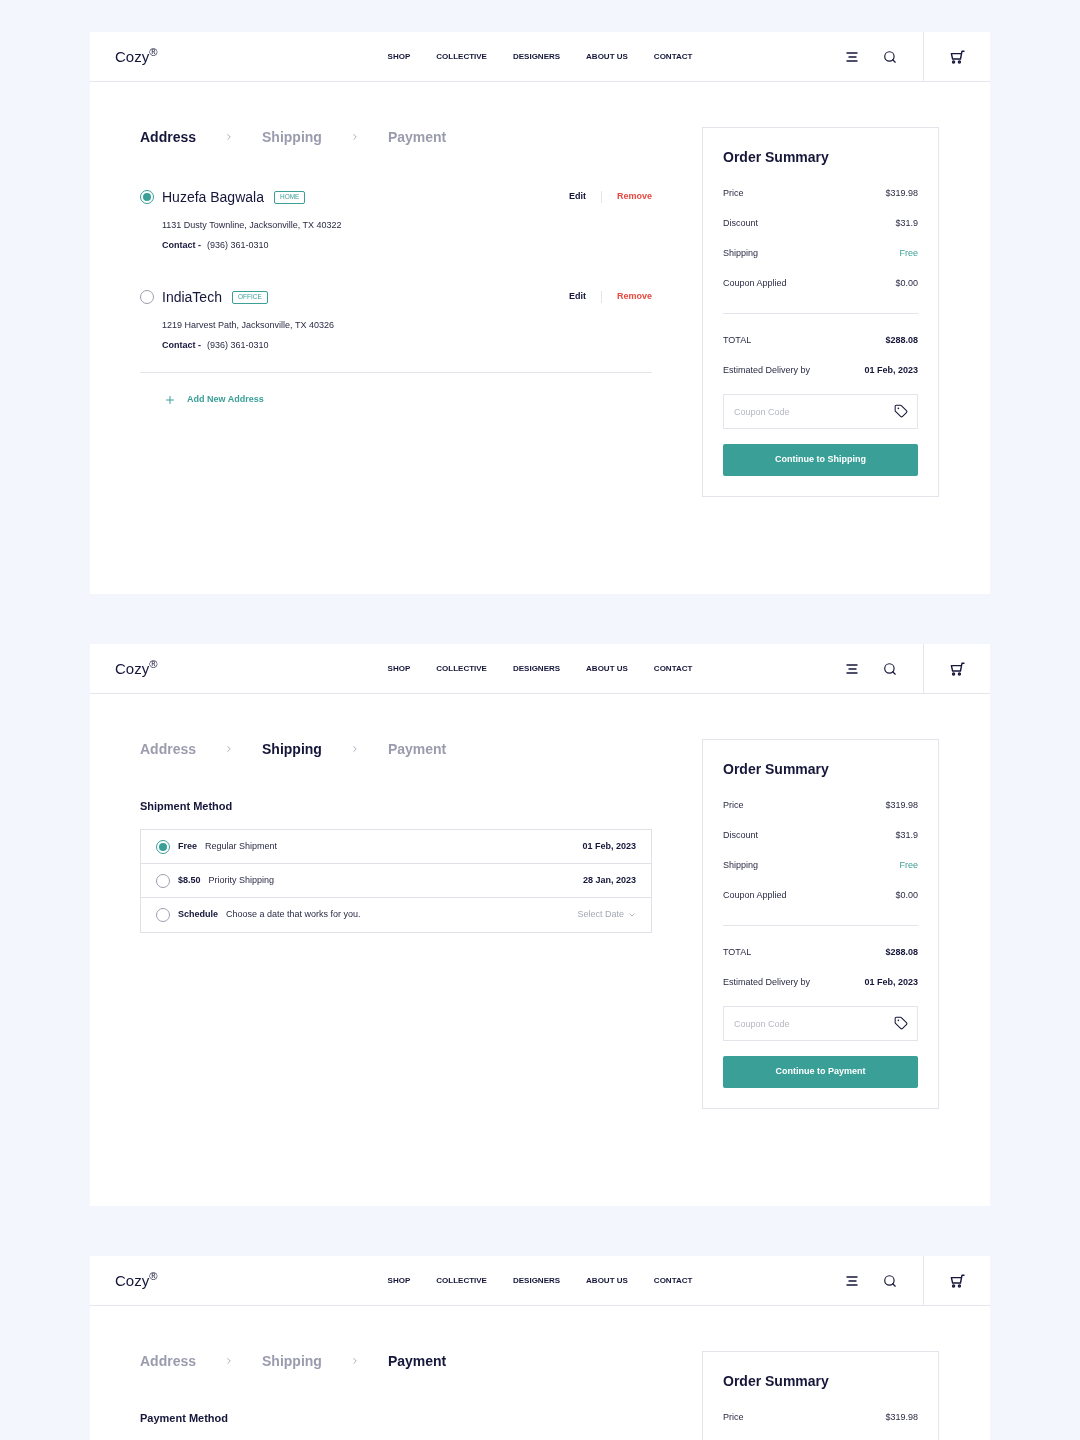 This screenshot has width=1080, height=1440. I want to click on shipping-price: Schedule, so click(198, 915).